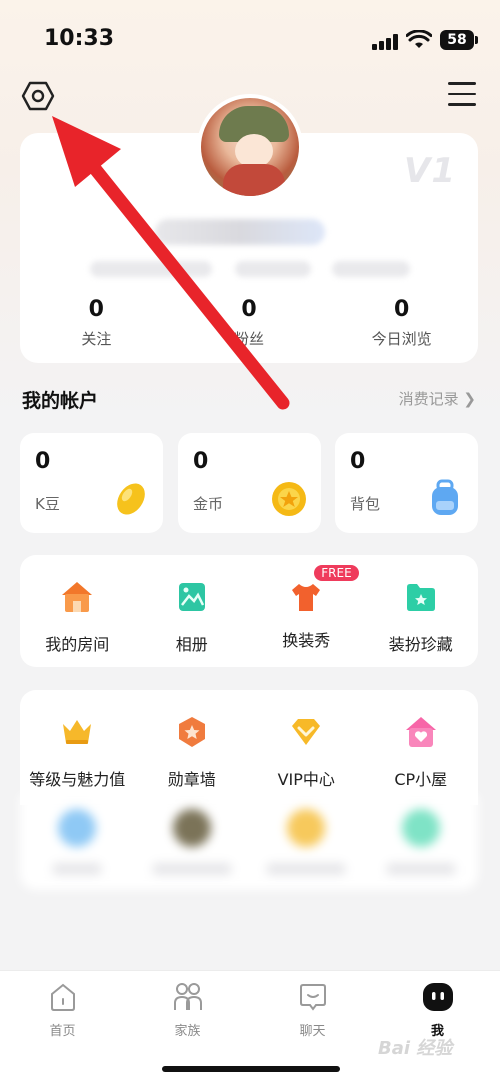  What do you see at coordinates (306, 732) in the screenshot?
I see `vip-diamond-icon` at bounding box center [306, 732].